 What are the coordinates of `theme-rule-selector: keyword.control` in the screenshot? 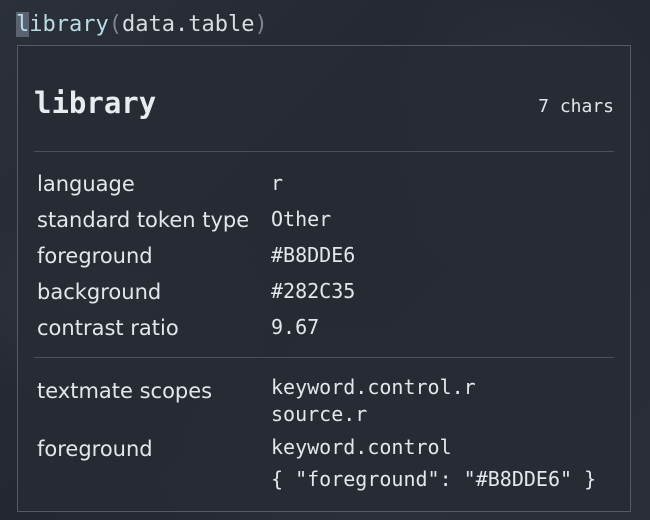 It's located at (361, 447).